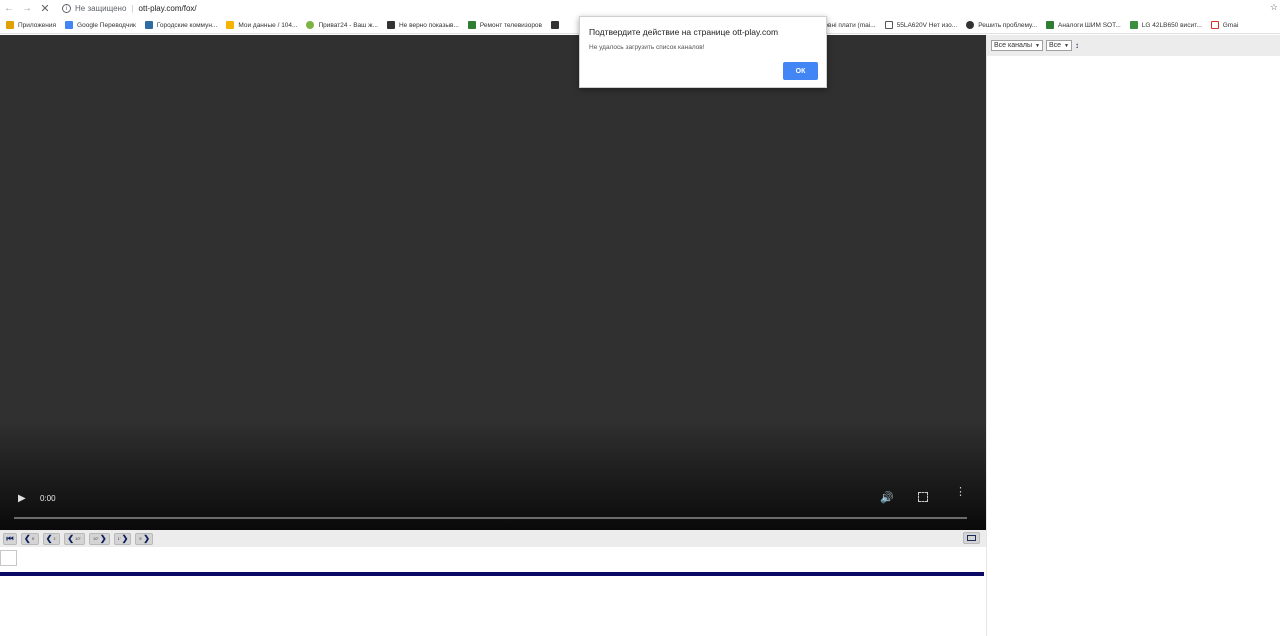 This screenshot has width=1280, height=636. What do you see at coordinates (310, 25) in the screenshot?
I see `privat-icon` at bounding box center [310, 25].